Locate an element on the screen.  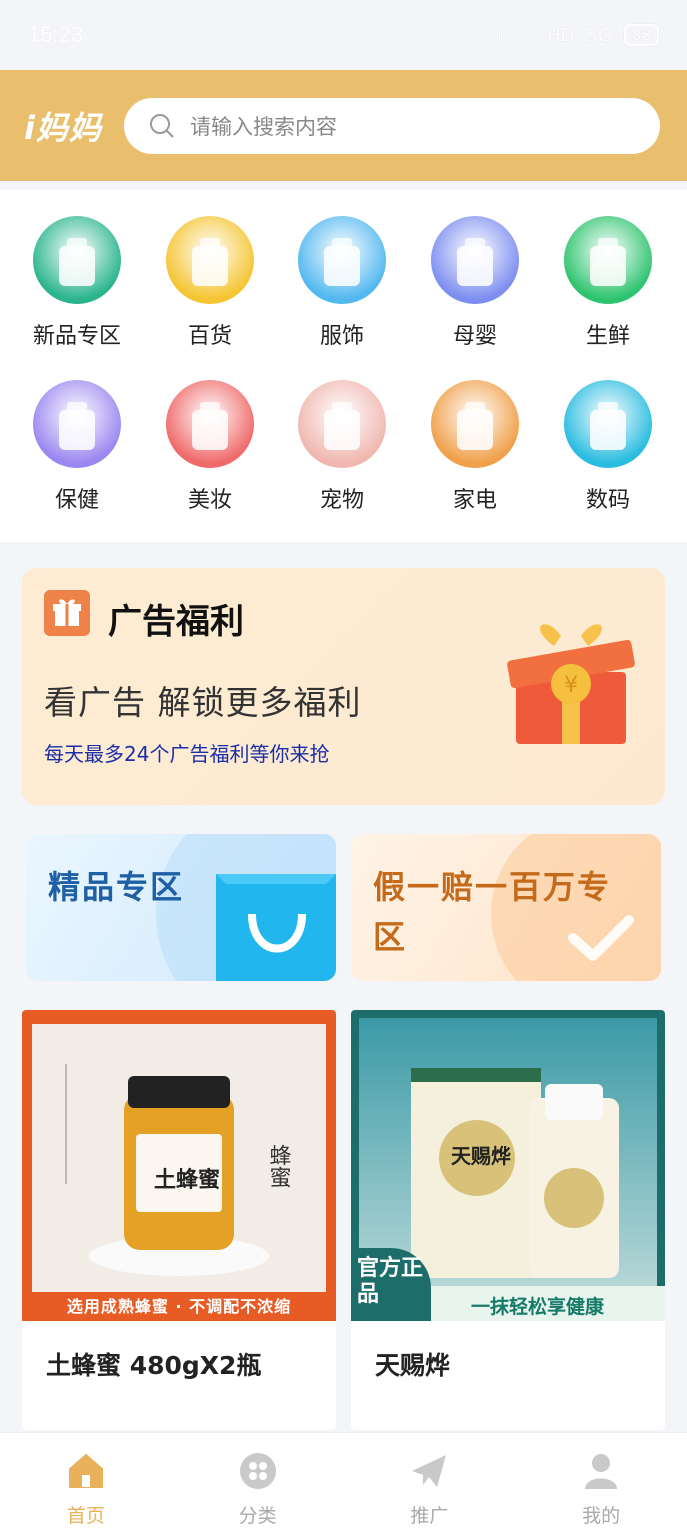
official-badge: 官方正品 is located at coordinates (391, 1284).